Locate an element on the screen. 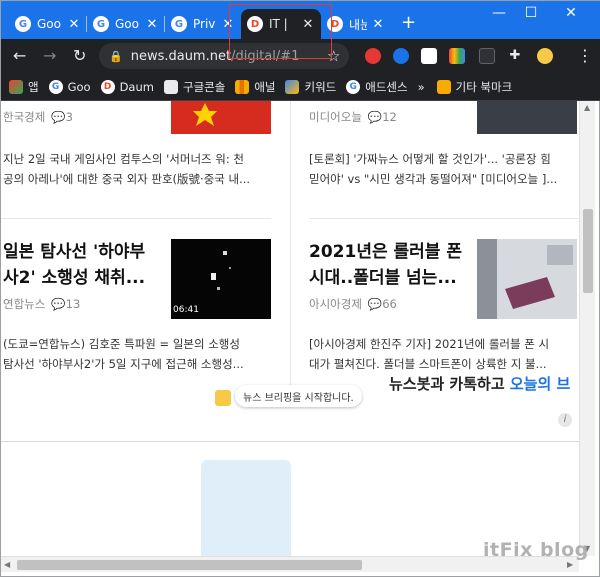  article-meta: 아시아경제 💬 66 is located at coordinates (353, 304).